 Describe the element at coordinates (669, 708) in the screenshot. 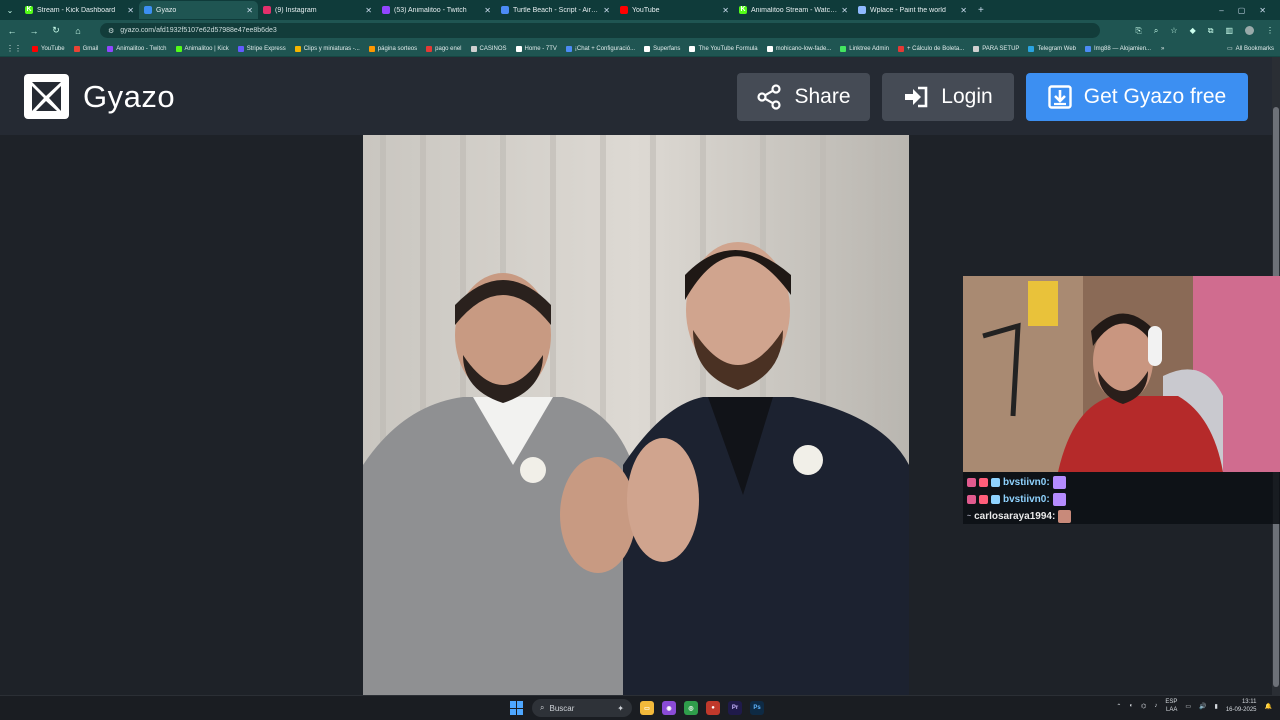

I see `discord-icon: ◉` at that location.